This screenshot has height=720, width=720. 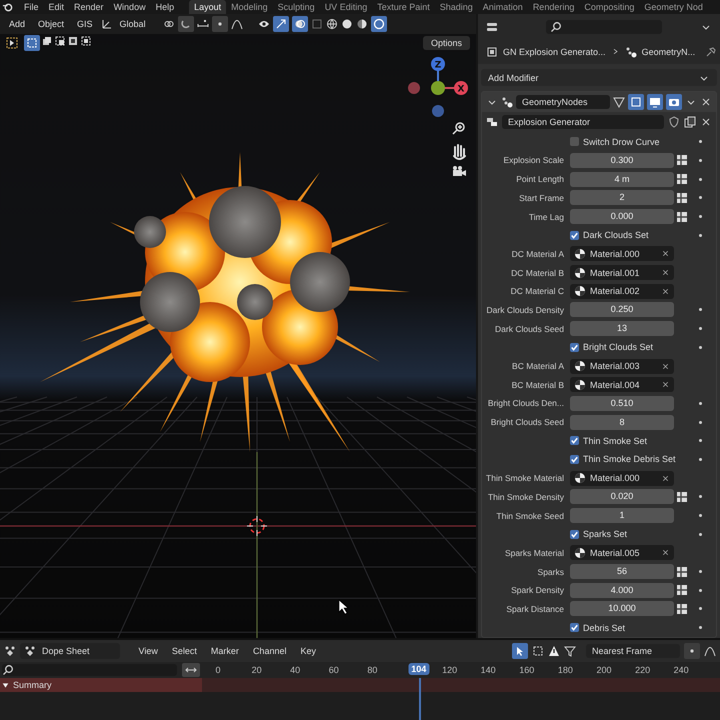 I want to click on search-field, so click(x=604, y=27).